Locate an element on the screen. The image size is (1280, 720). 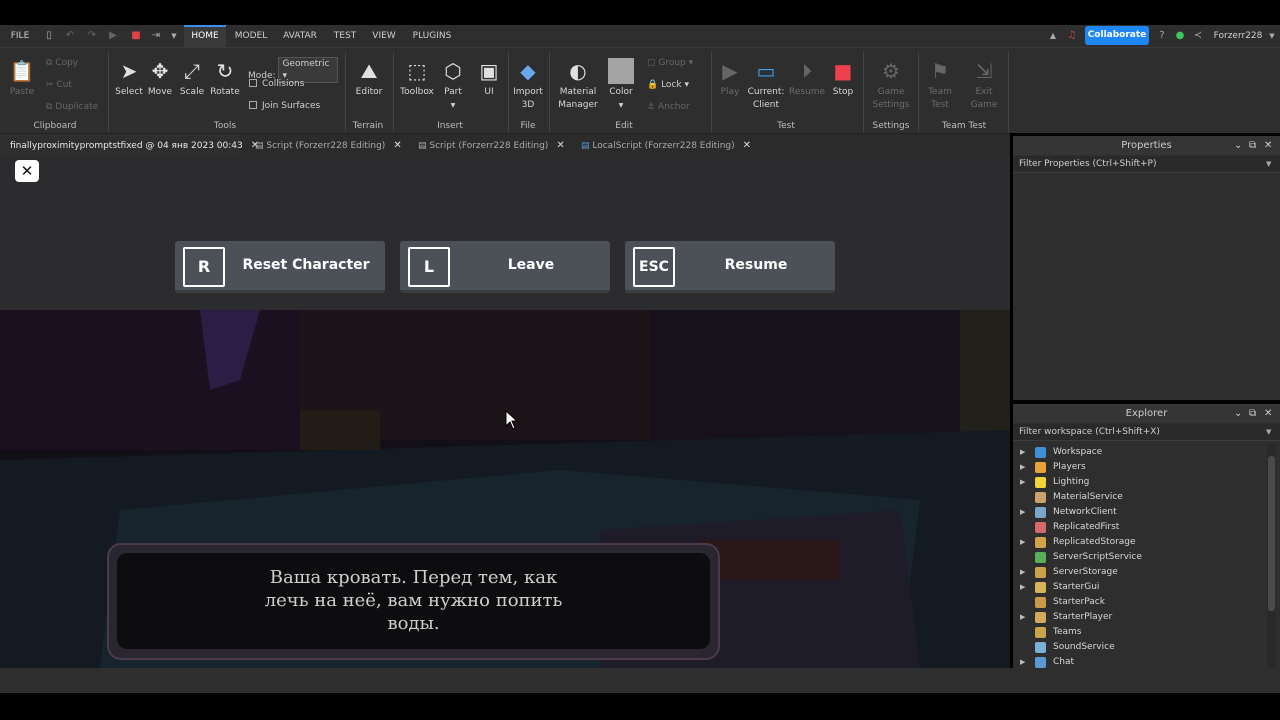
scale-tool-button: ⤢ Scale is located at coordinates (192, 78).